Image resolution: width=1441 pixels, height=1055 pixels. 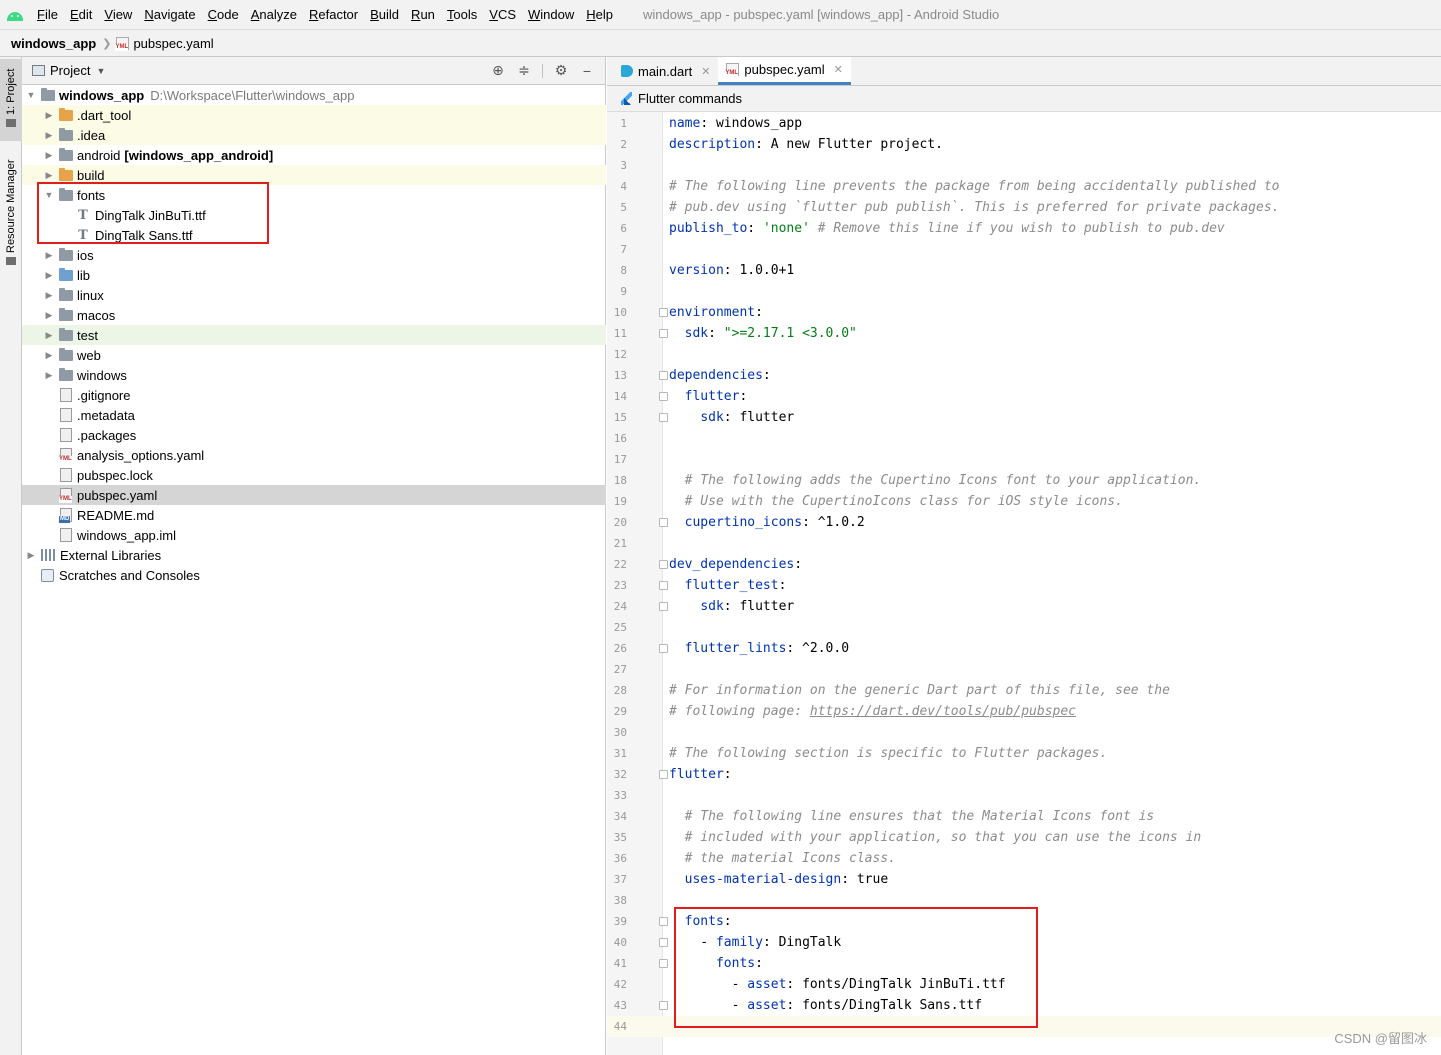 What do you see at coordinates (169, 14) in the screenshot?
I see `menu-navigate: Navigate` at bounding box center [169, 14].